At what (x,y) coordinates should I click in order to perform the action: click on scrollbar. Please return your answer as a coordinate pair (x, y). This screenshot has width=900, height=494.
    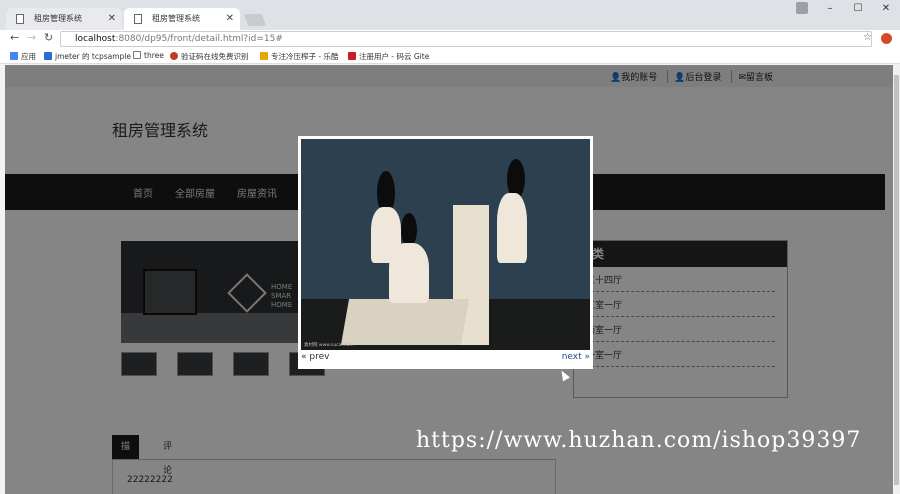
    Looking at the image, I should click on (896, 279).